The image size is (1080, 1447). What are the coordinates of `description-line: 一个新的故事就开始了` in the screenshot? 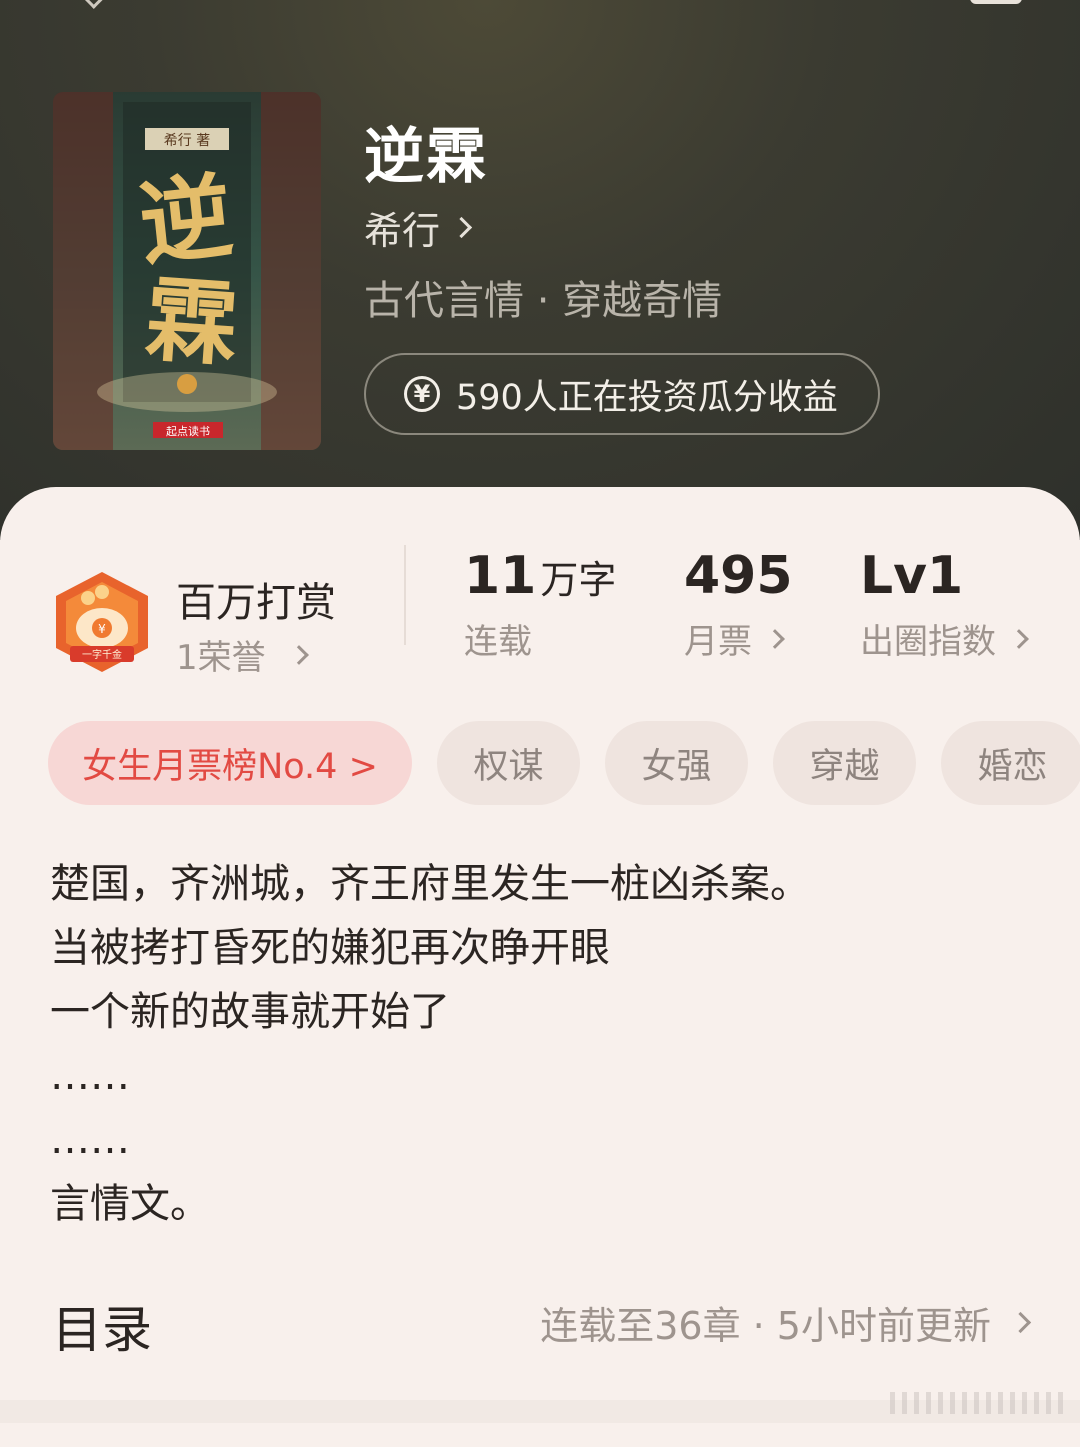 It's located at (250, 1012).